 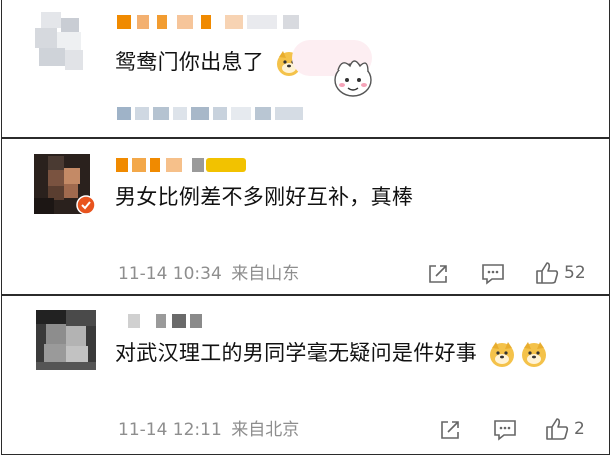 What do you see at coordinates (353, 78) in the screenshot?
I see `sticker-icon` at bounding box center [353, 78].